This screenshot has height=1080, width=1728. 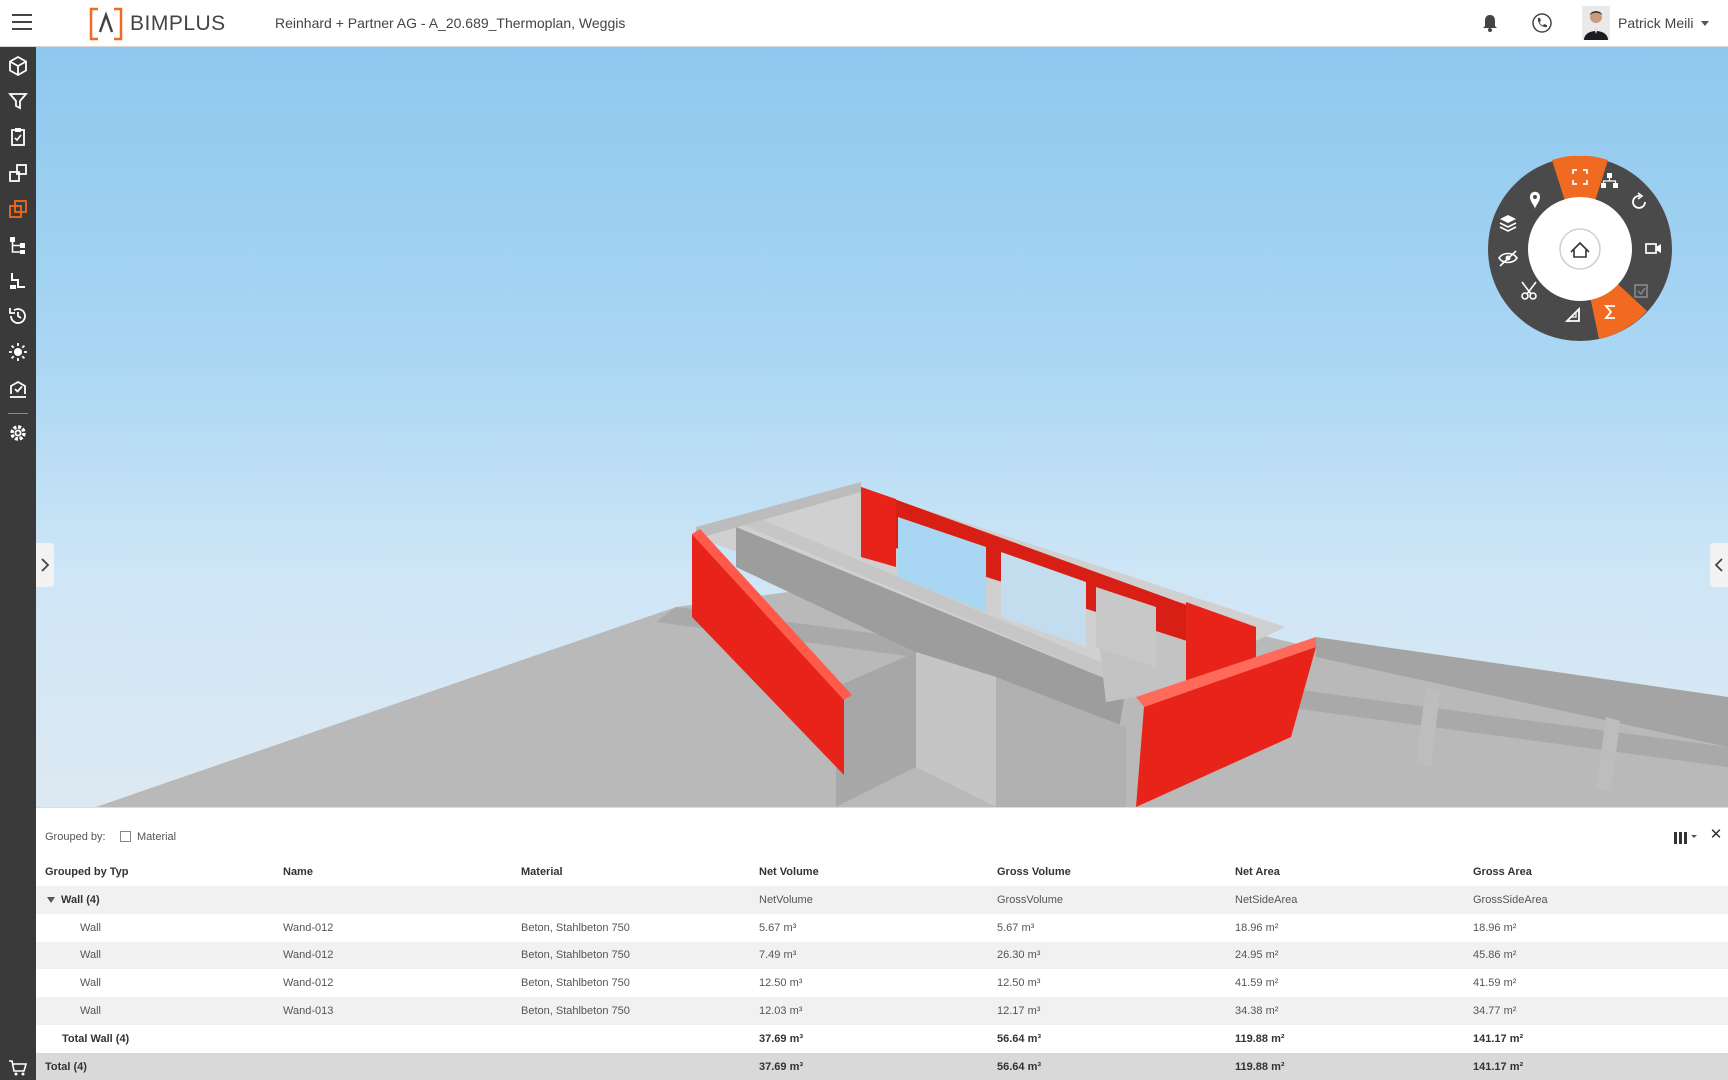 I want to click on column-header: Net Volume, so click(x=869, y=872).